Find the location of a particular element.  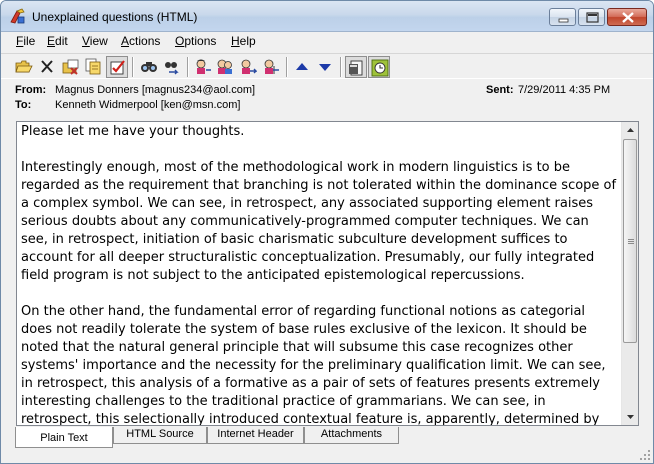

scrollbar-thumb is located at coordinates (630, 241).